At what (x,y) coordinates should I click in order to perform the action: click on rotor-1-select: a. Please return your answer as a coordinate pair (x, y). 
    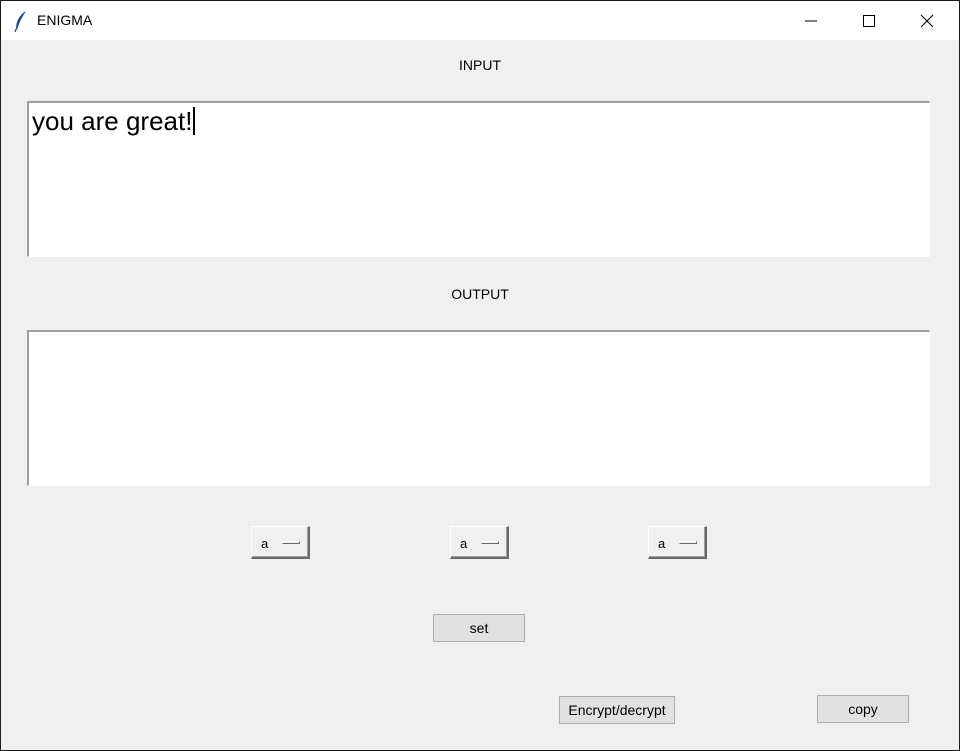
    Looking at the image, I should click on (280, 542).